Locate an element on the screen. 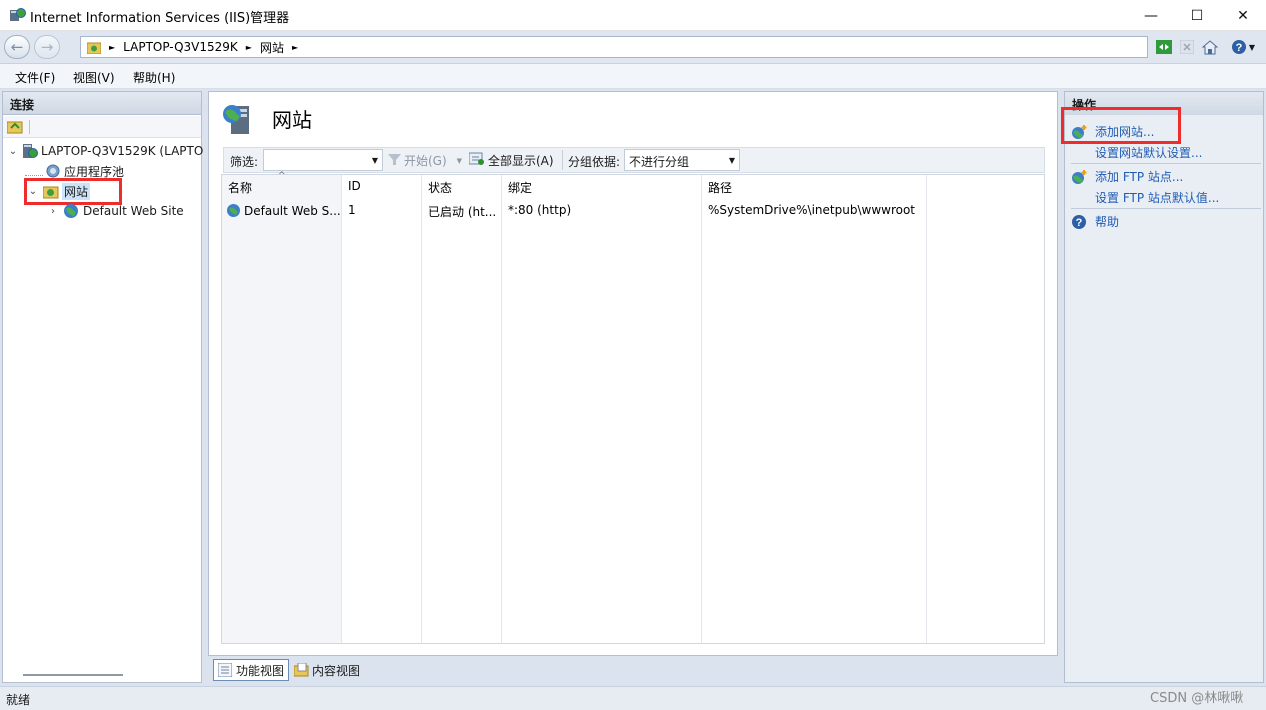  help-dropdown-button: ? ▼ is located at coordinates (1243, 47).